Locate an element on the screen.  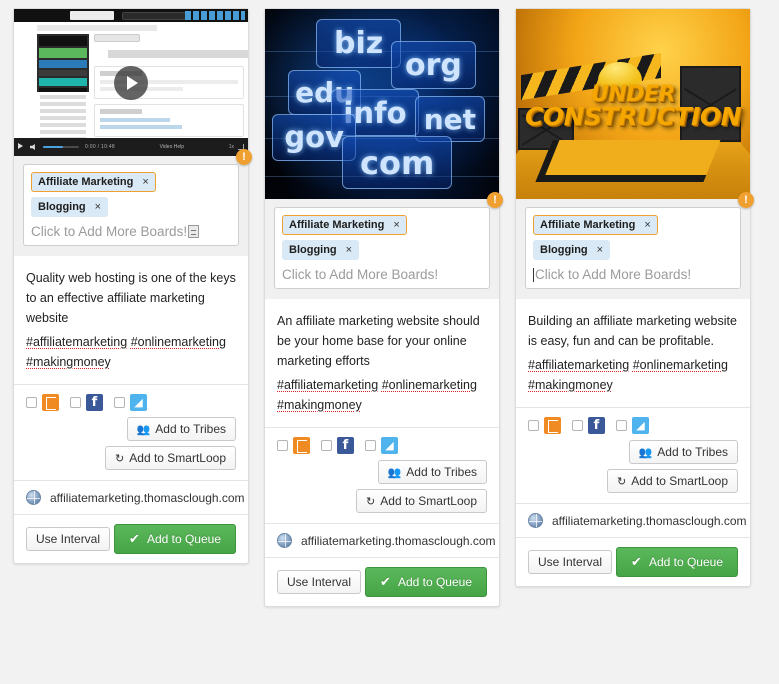
text-caret is located at coordinates (533, 274).